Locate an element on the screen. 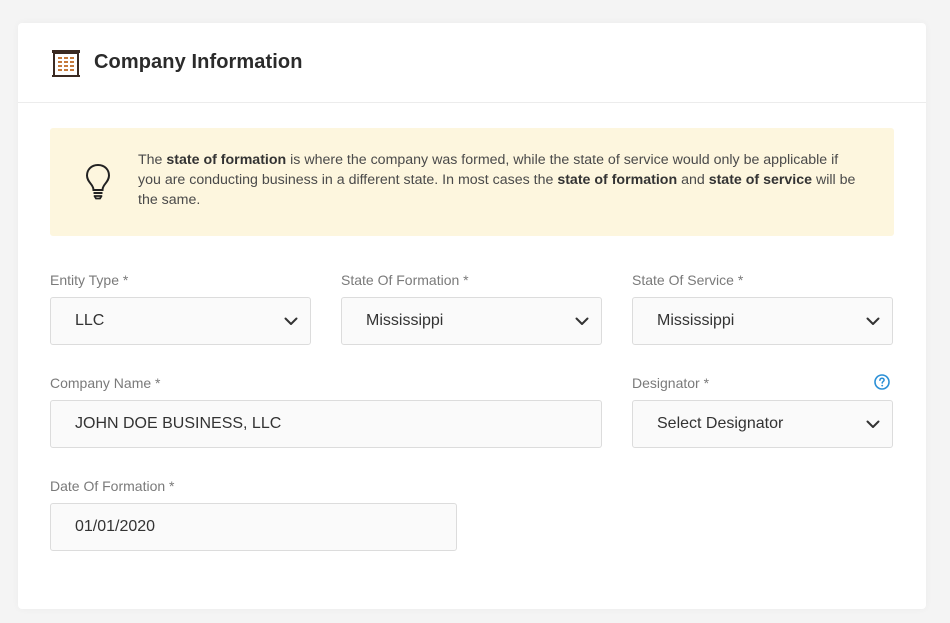 This screenshot has height=623, width=950. state-of-formation-select: Mississippi is located at coordinates (471, 321).